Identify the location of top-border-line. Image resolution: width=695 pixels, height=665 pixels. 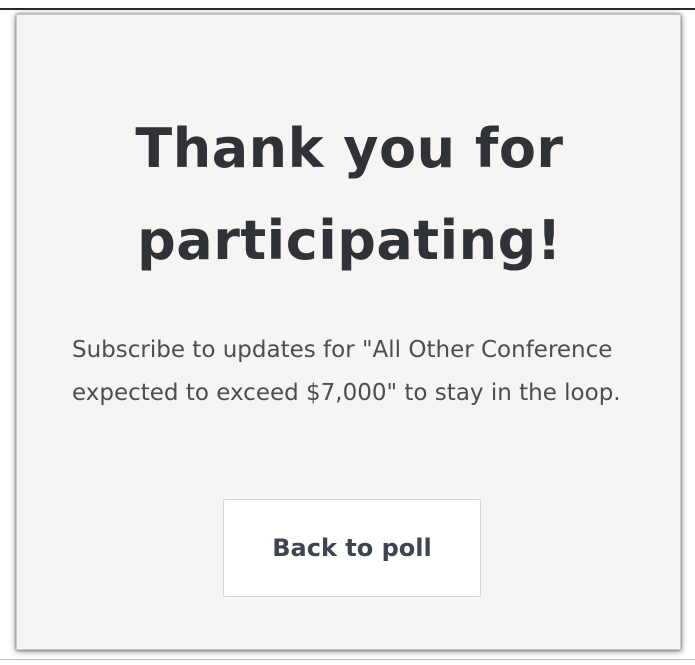
(347, 9).